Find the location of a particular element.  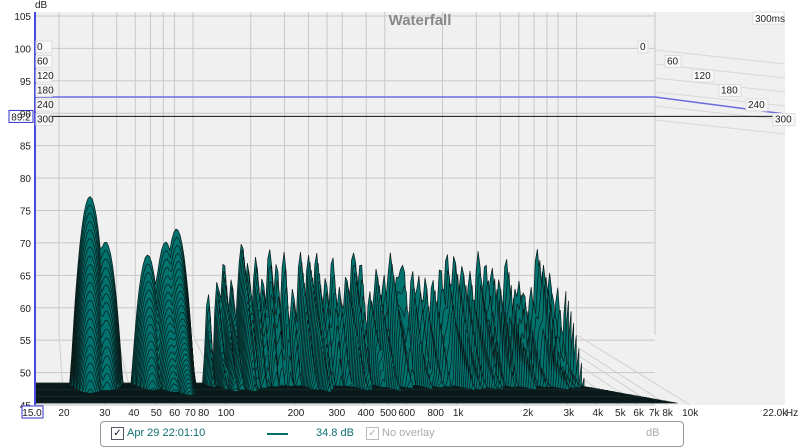

x-tick-label: 10k is located at coordinates (690, 413).